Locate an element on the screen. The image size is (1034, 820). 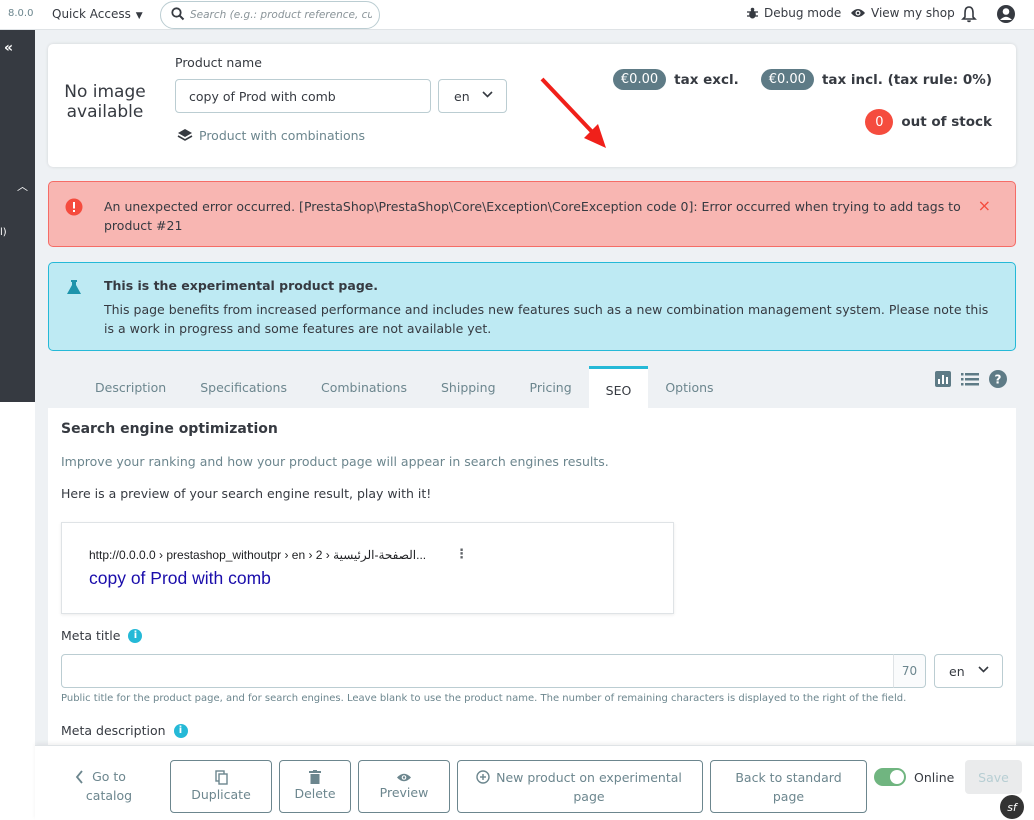
search-input: Search (e.g.: product reference, custon is located at coordinates (281, 15).